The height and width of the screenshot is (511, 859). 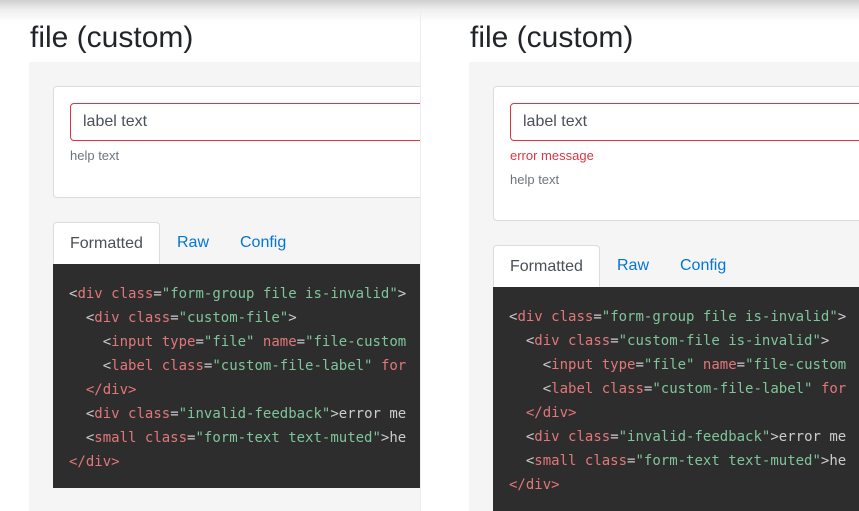 What do you see at coordinates (552, 155) in the screenshot?
I see `error-message: error message` at bounding box center [552, 155].